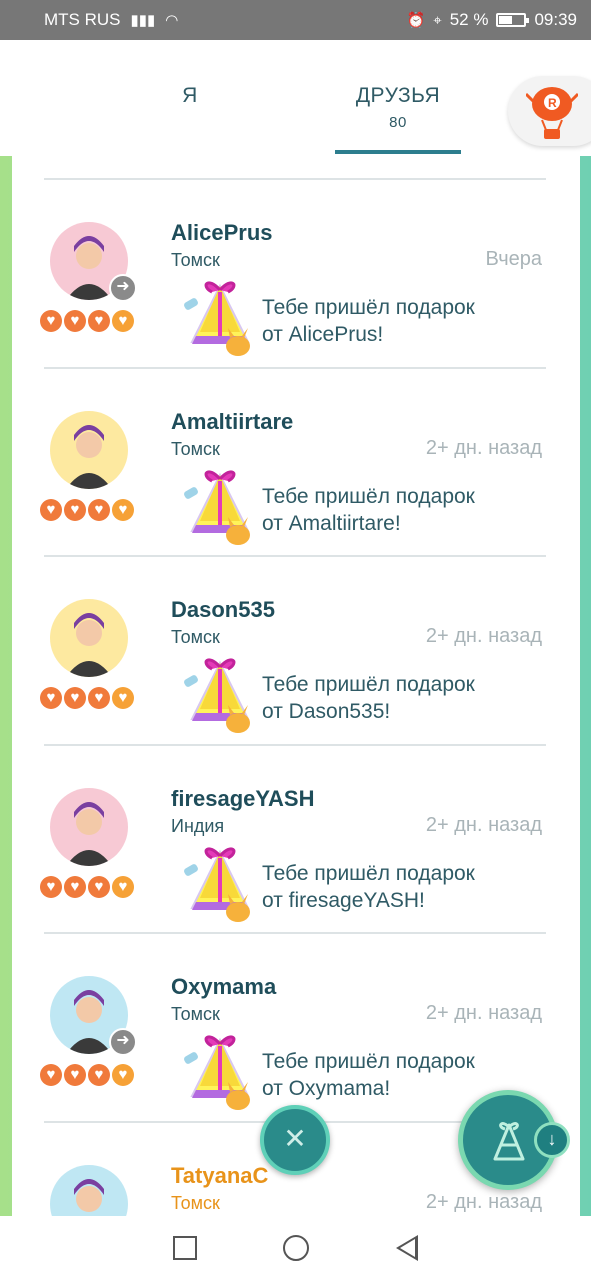 The height and width of the screenshot is (1280, 591). Describe the element at coordinates (552, 103) in the screenshot. I see `svg-text: R` at that location.